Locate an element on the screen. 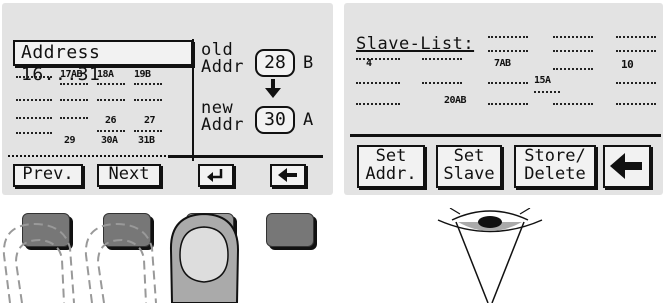 The height and width of the screenshot is (303, 667). enter-icon is located at coordinates (215, 175).